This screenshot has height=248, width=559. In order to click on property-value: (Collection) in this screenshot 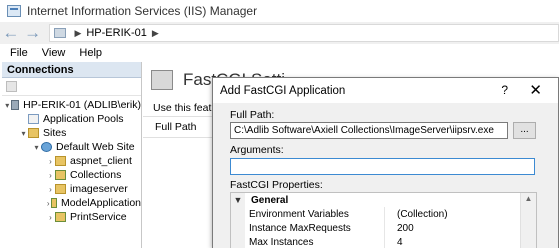, I will do `click(416, 214)`.